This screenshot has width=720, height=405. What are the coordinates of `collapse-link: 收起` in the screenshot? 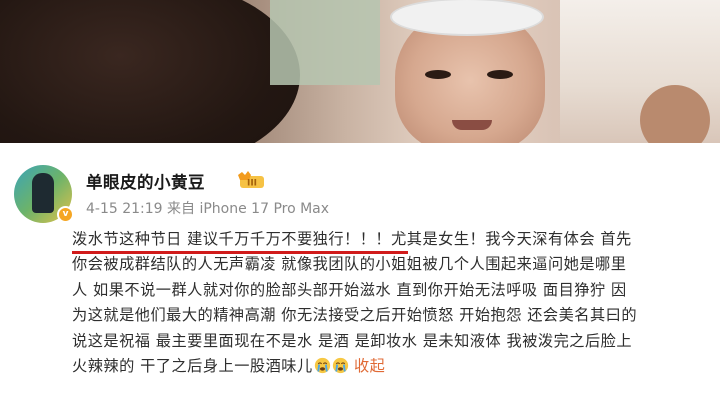 It's located at (369, 366).